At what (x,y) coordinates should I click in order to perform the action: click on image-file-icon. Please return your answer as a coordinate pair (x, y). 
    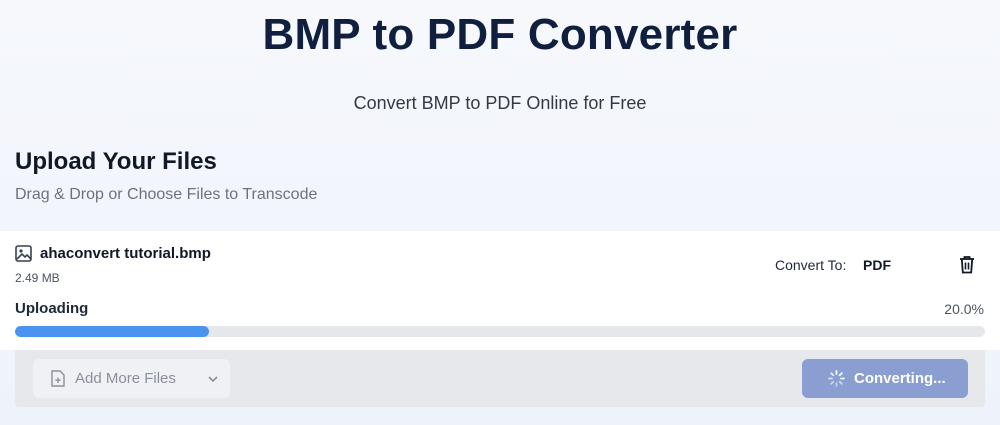
    Looking at the image, I should click on (23, 253).